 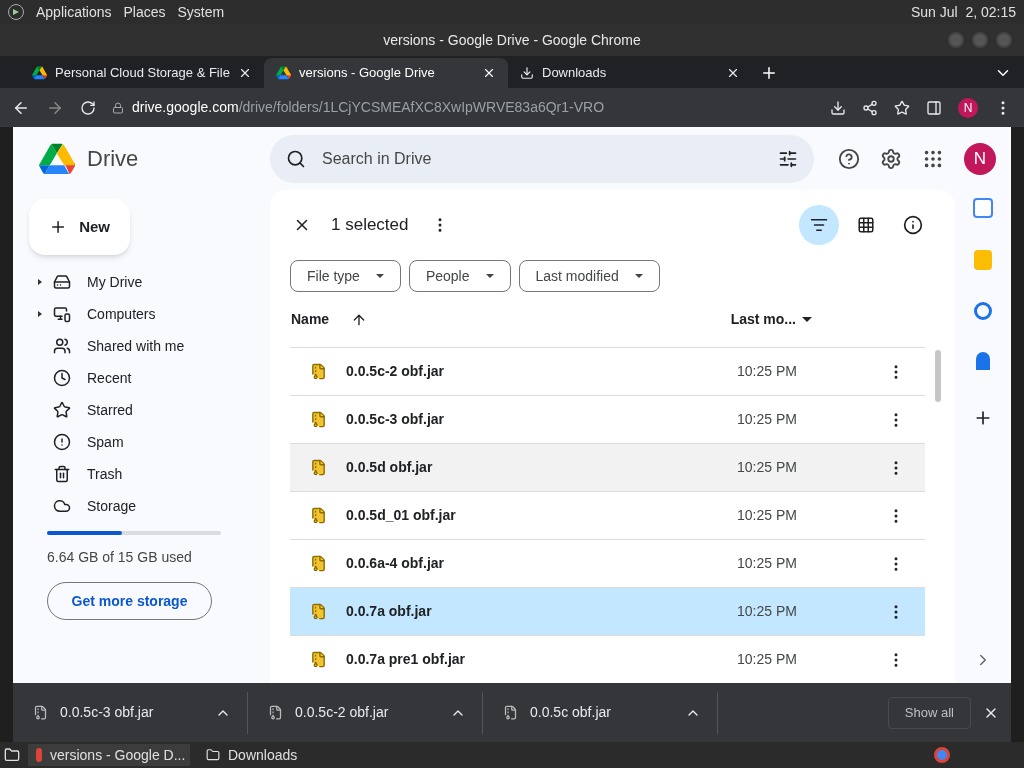 What do you see at coordinates (607, 468) in the screenshot?
I see `file-row: 0.0.5d obf.jar 10:25 PM` at bounding box center [607, 468].